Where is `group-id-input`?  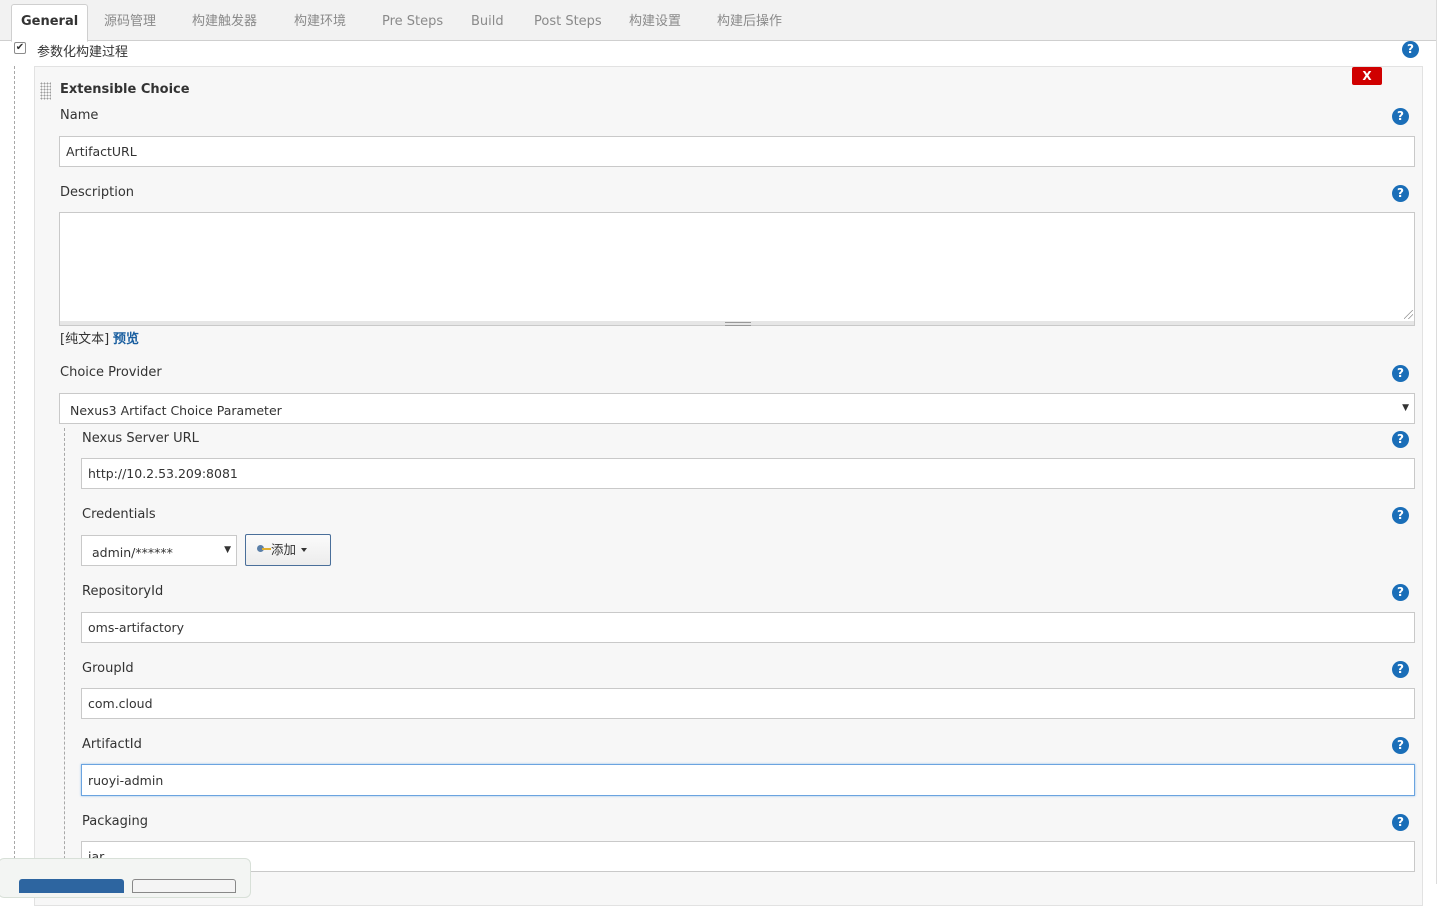 group-id-input is located at coordinates (748, 703).